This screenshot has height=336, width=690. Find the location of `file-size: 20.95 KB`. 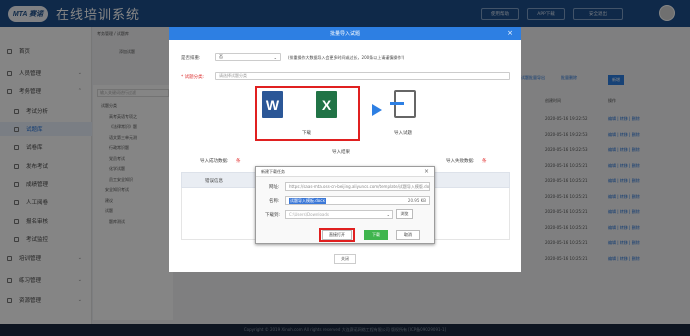

file-size: 20.95 KB is located at coordinates (416, 200).